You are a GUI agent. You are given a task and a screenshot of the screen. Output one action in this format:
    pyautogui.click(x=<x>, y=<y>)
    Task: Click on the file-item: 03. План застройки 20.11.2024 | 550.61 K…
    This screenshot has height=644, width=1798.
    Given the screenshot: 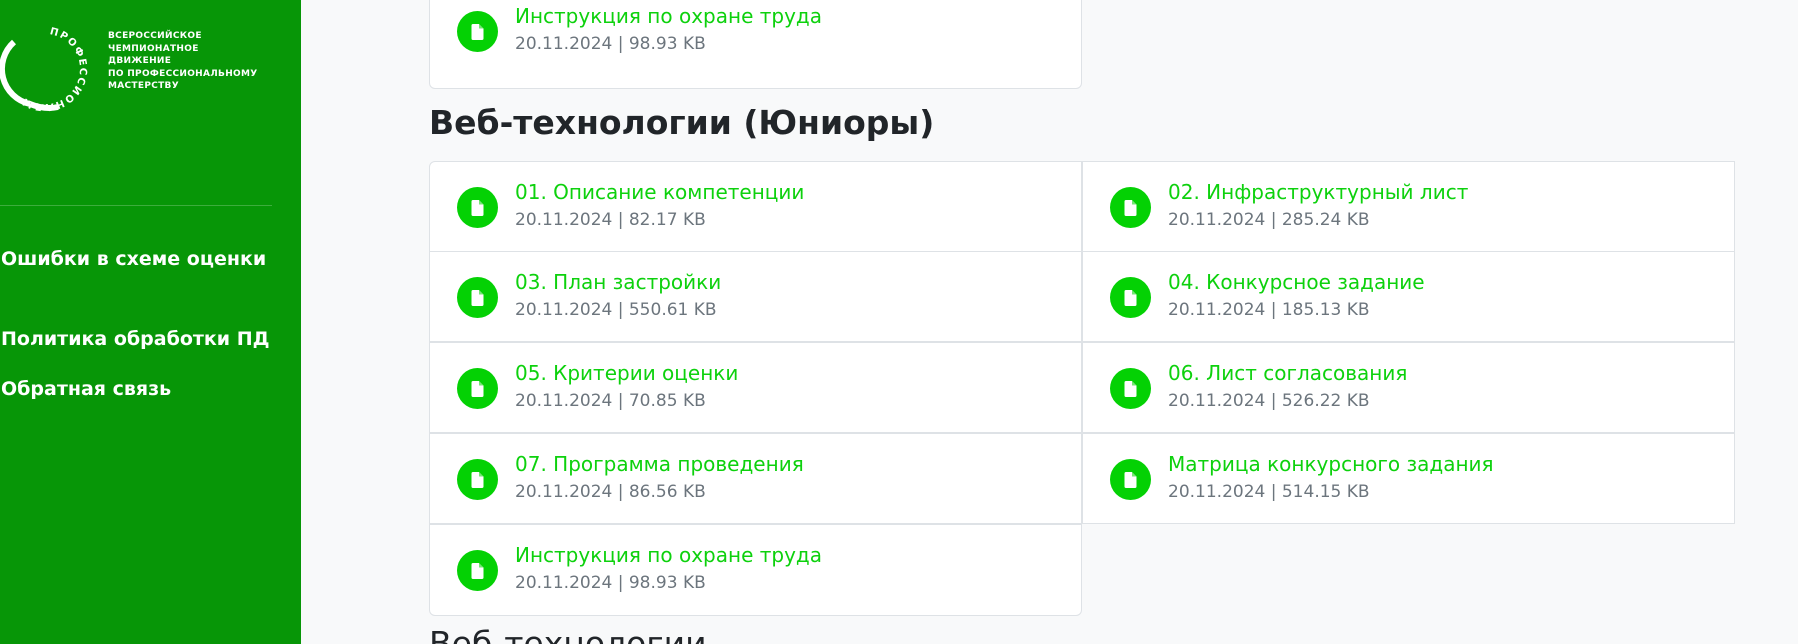 What is the action you would take?
    pyautogui.click(x=755, y=296)
    